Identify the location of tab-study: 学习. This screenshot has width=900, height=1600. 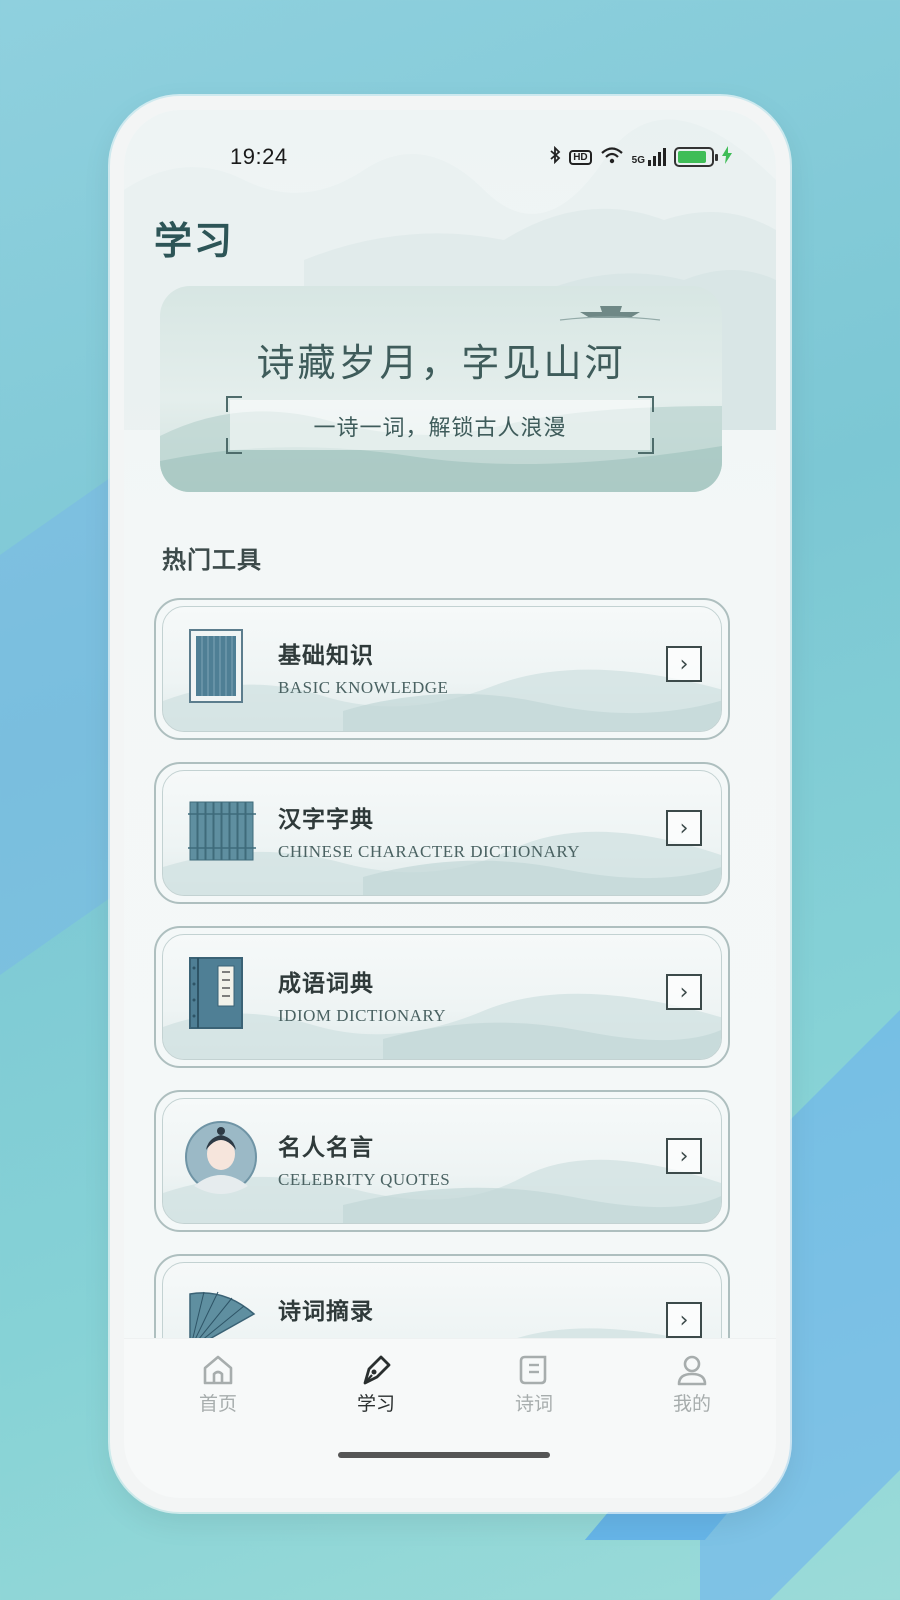
(376, 1384).